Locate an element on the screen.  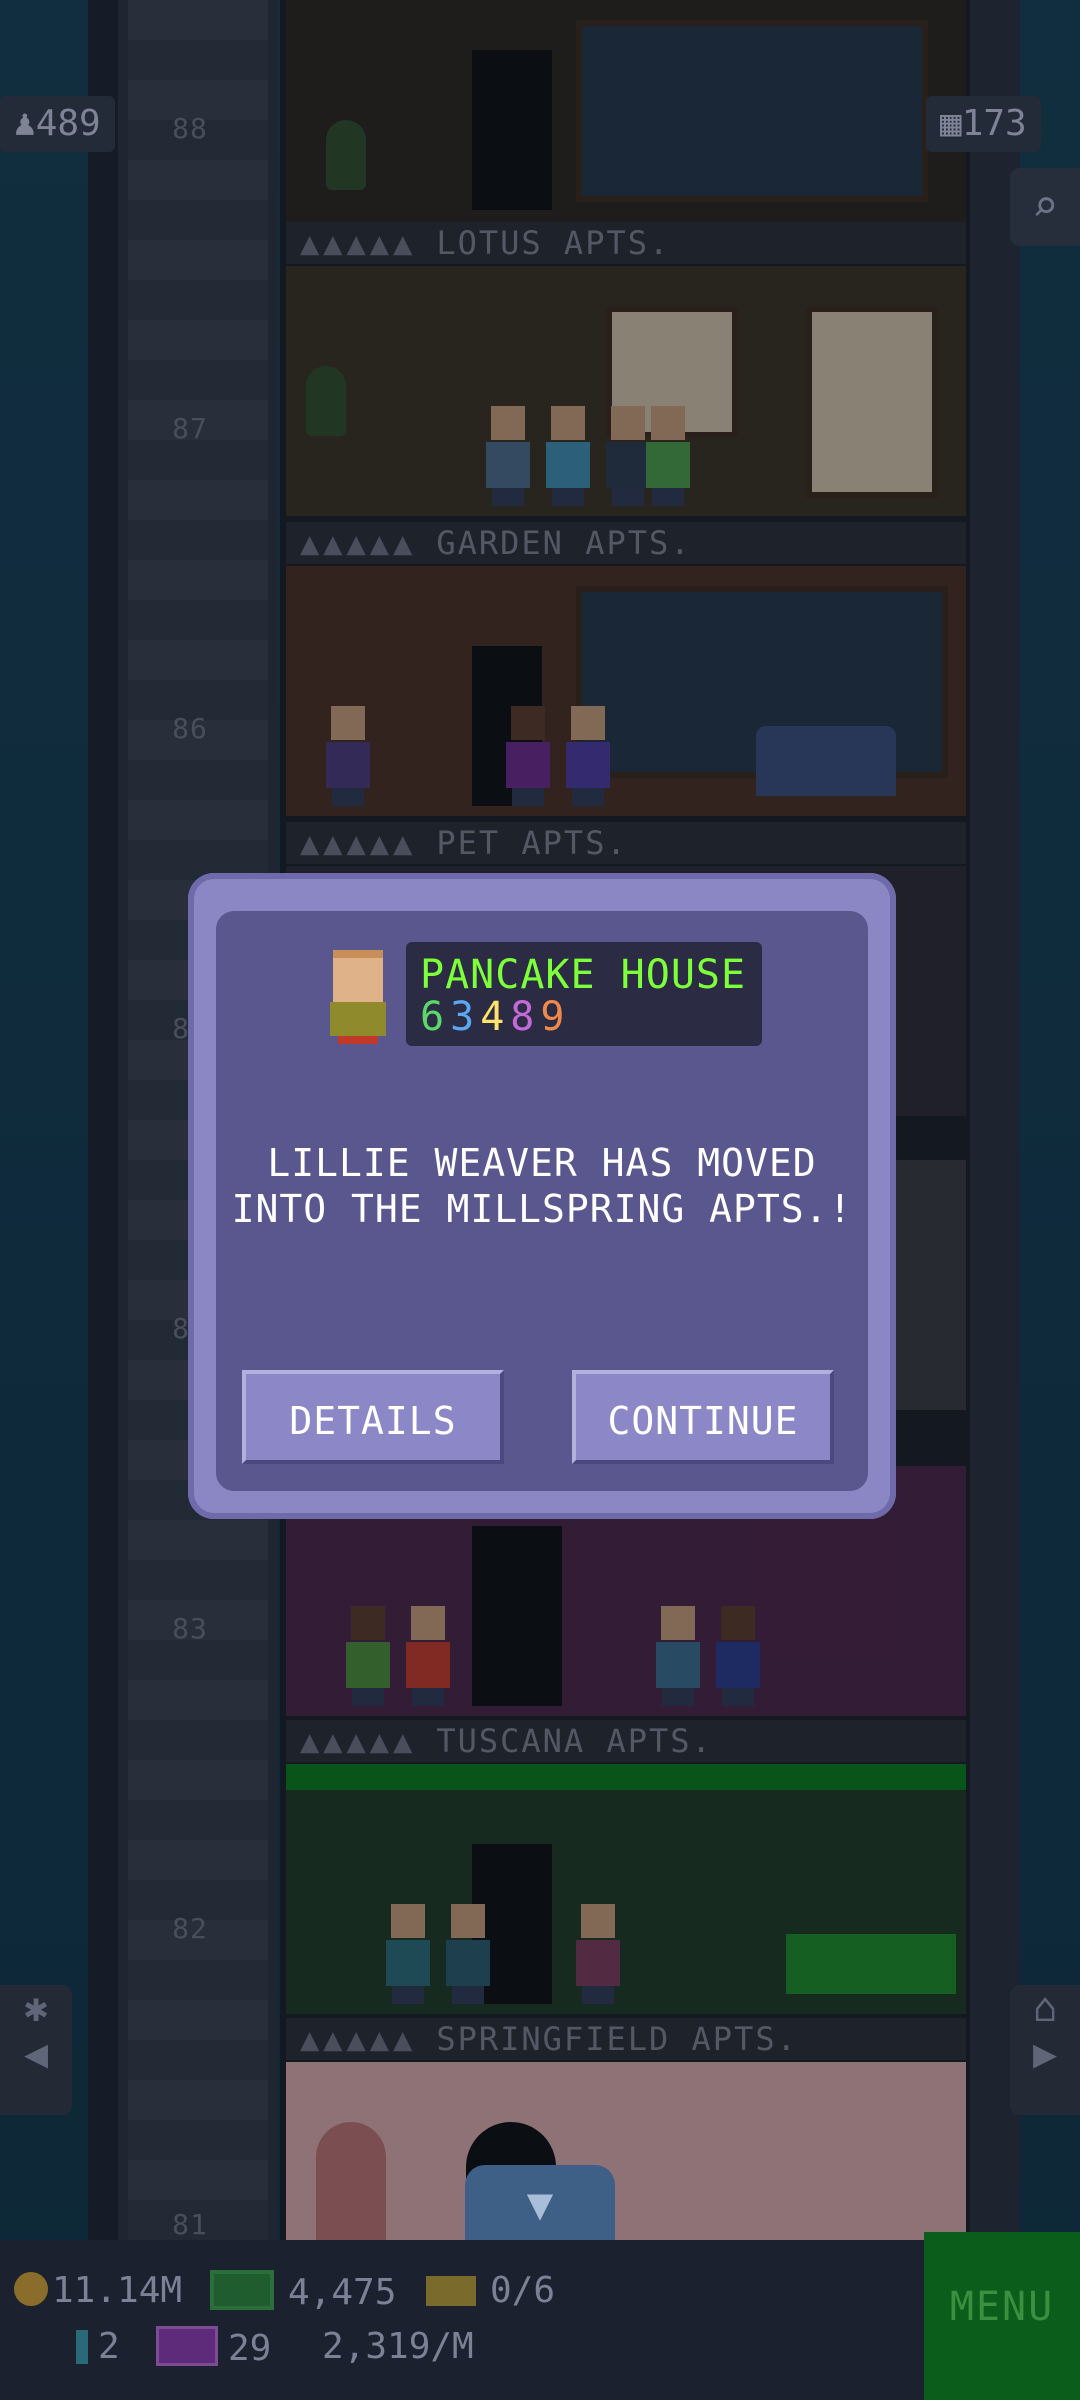
skill-digit: 8 is located at coordinates (525, 1017).